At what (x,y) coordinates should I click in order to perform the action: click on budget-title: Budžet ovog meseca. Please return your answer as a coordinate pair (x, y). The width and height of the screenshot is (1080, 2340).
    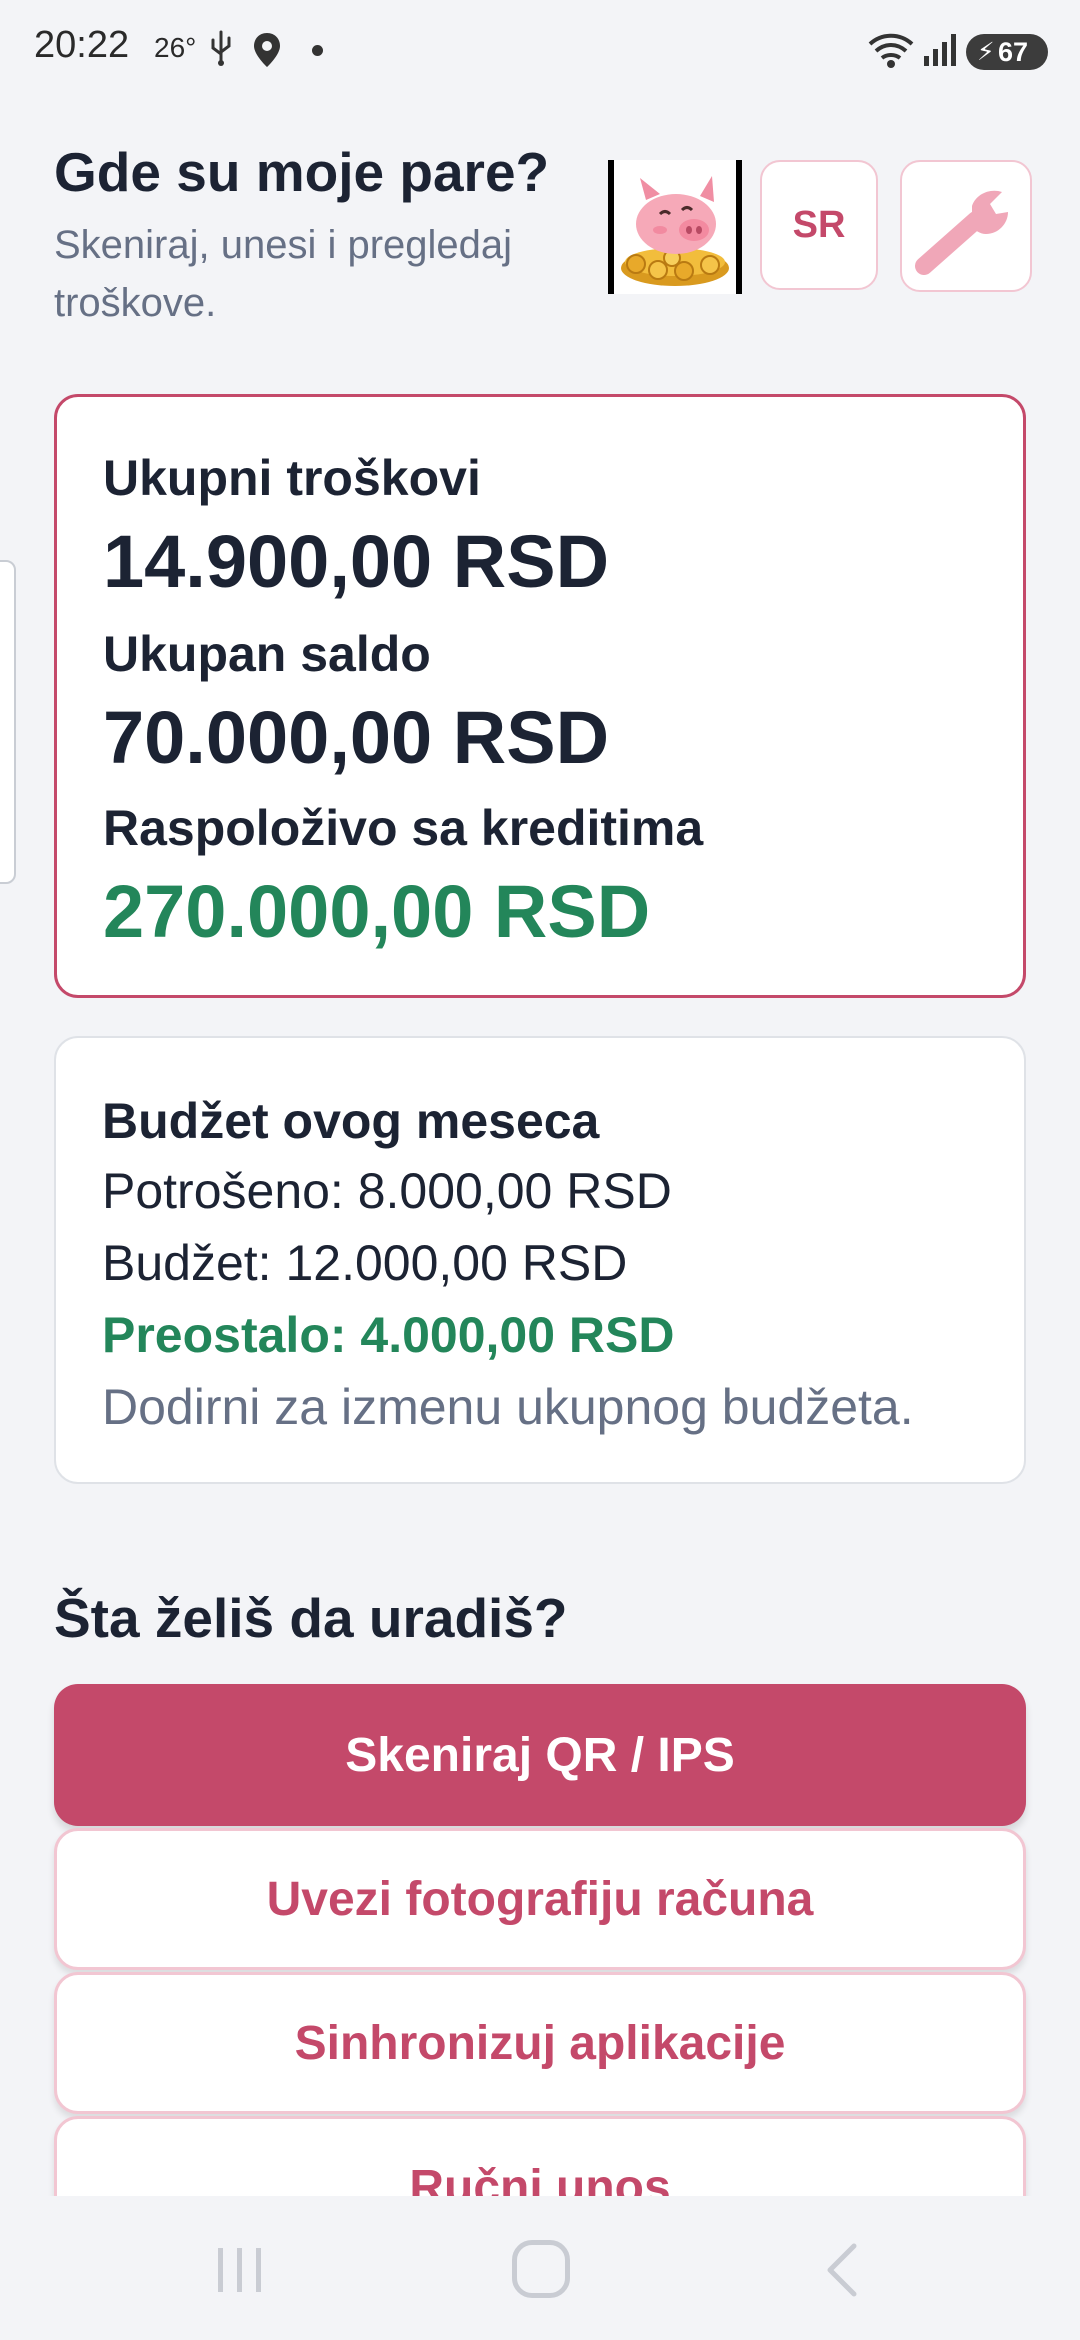
    Looking at the image, I should click on (351, 1121).